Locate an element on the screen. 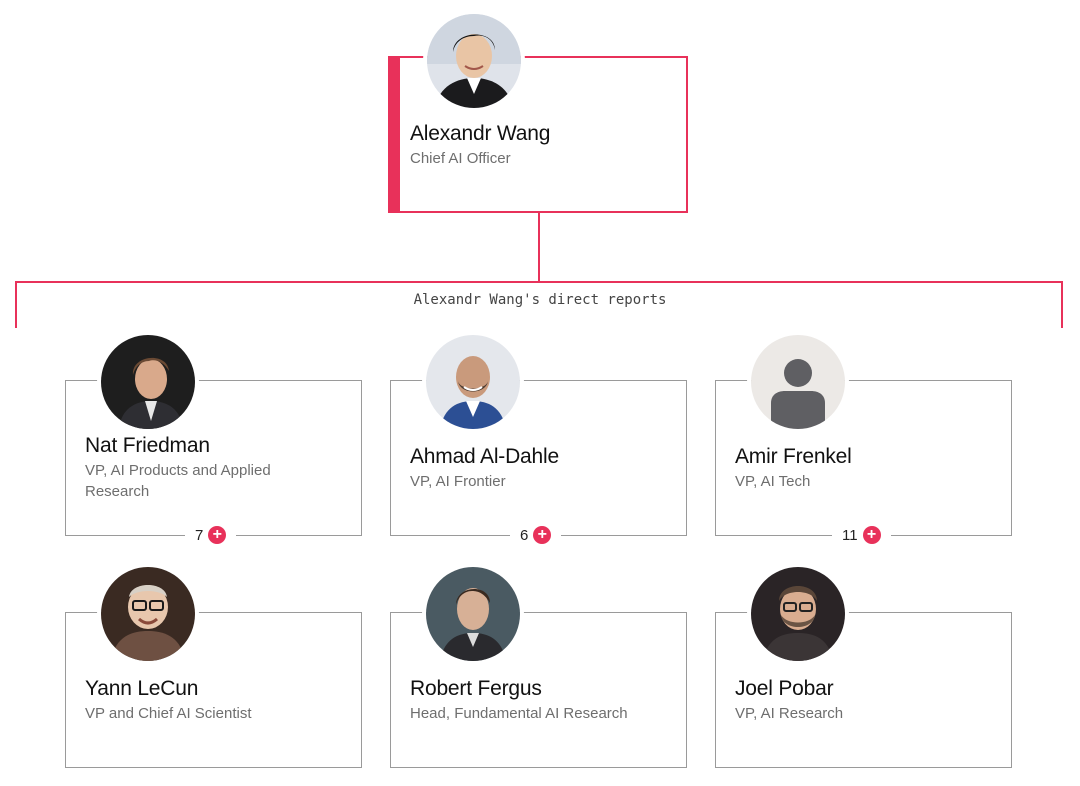 The image size is (1080, 786). person-name: Ahmad Al-Dahle is located at coordinates (484, 456).